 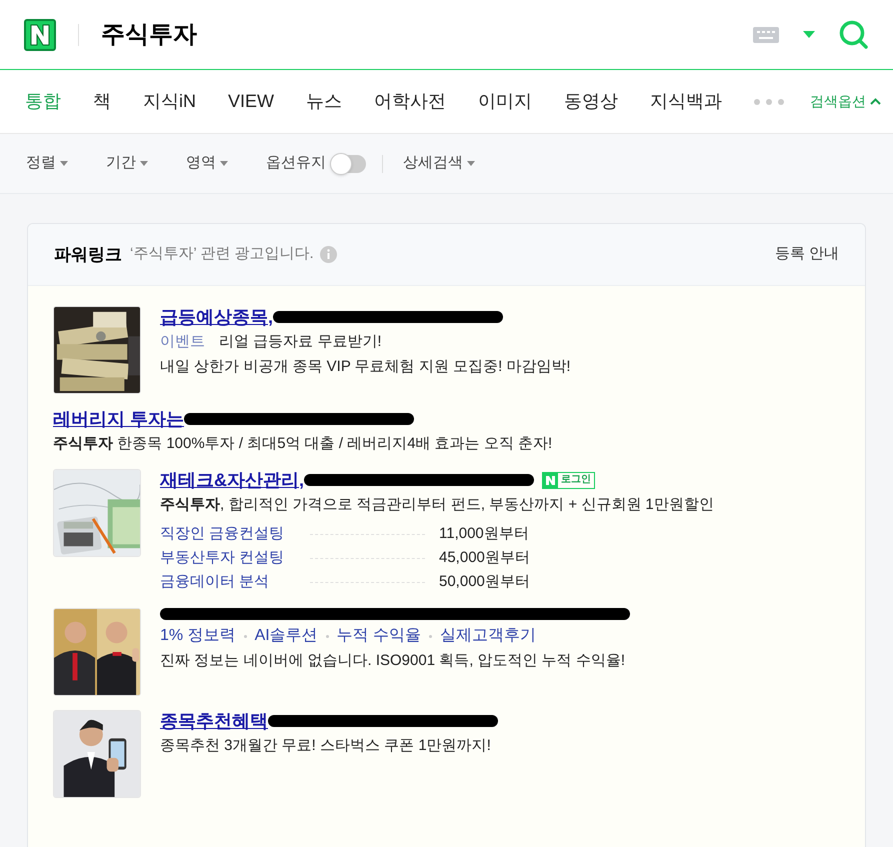 I want to click on ad-title-link: 레버리지 투자는, so click(x=118, y=419).